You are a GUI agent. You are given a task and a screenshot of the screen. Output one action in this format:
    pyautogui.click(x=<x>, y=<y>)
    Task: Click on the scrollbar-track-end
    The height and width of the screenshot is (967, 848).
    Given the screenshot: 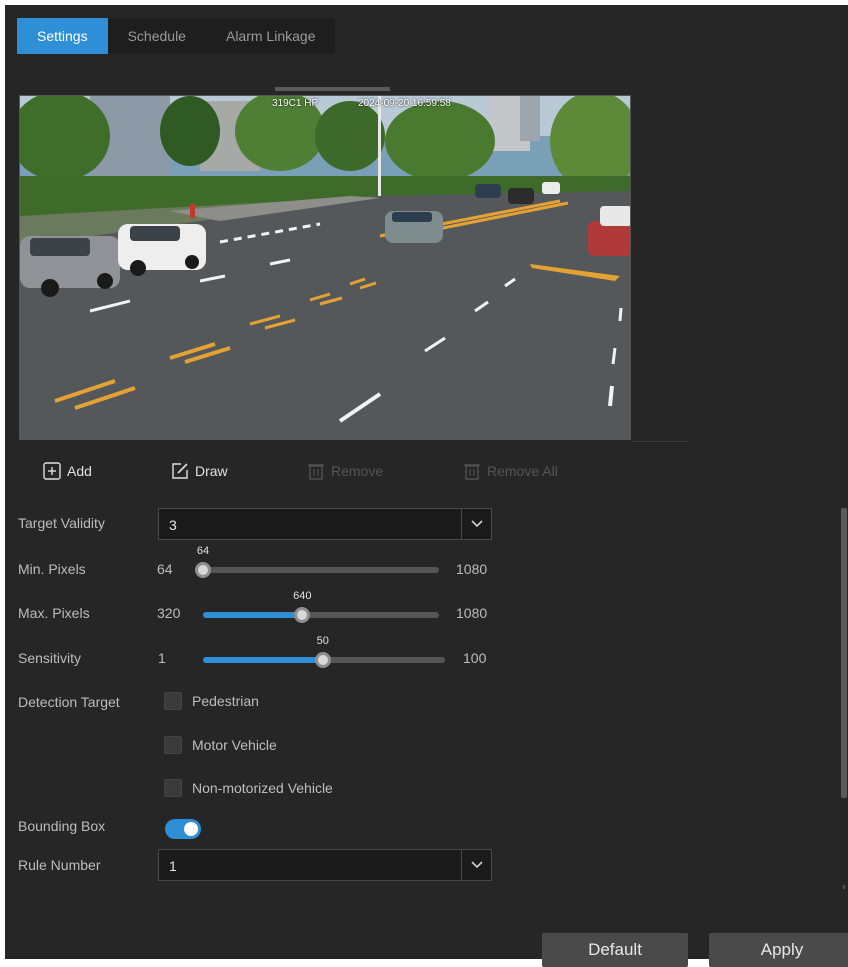 What is the action you would take?
    pyautogui.click(x=844, y=887)
    